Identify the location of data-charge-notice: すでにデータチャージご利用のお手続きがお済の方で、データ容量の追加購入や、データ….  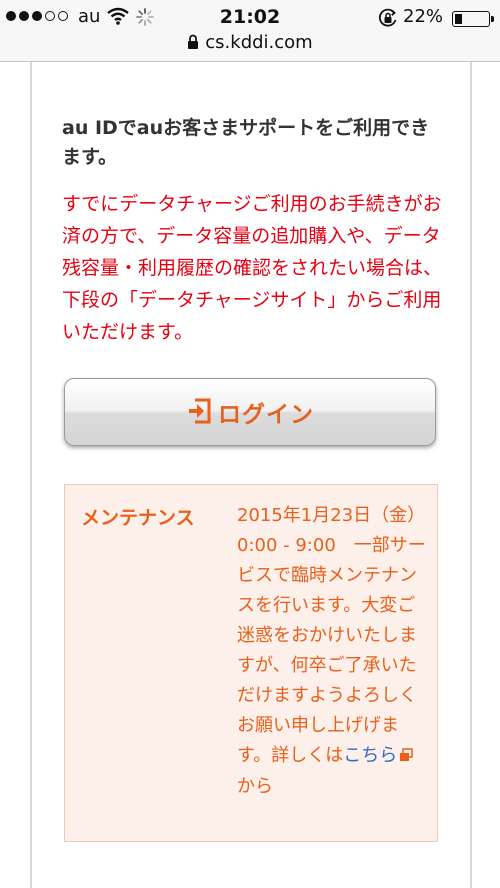
(252, 268).